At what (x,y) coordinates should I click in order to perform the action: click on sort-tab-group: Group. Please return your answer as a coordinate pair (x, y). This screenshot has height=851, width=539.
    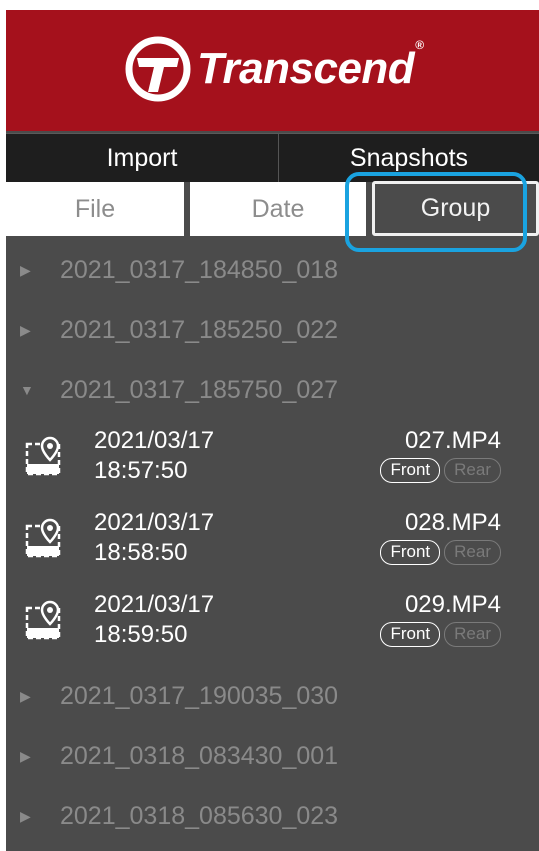
    Looking at the image, I should click on (455, 208).